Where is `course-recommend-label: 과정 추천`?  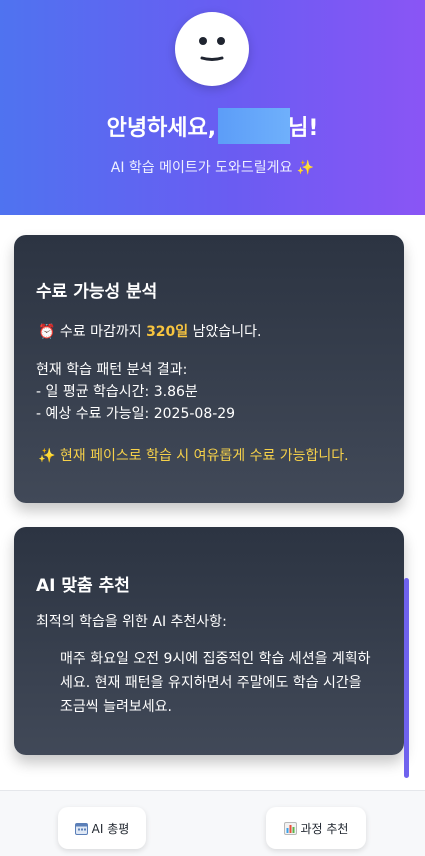 course-recommend-label: 과정 추천 is located at coordinates (324, 828).